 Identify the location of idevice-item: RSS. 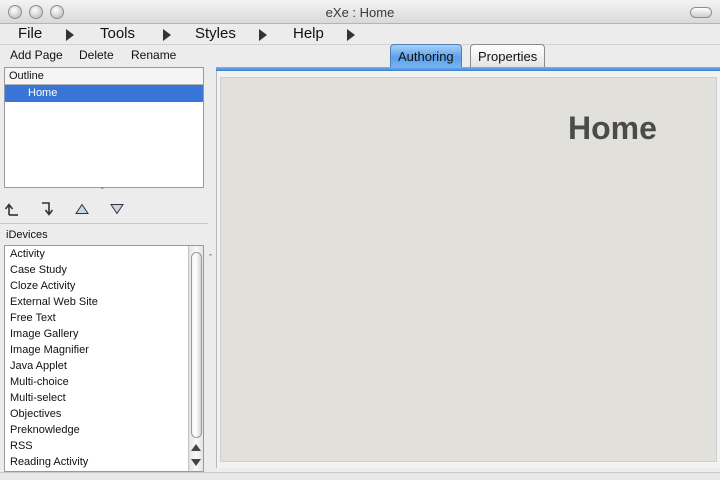
(97, 446).